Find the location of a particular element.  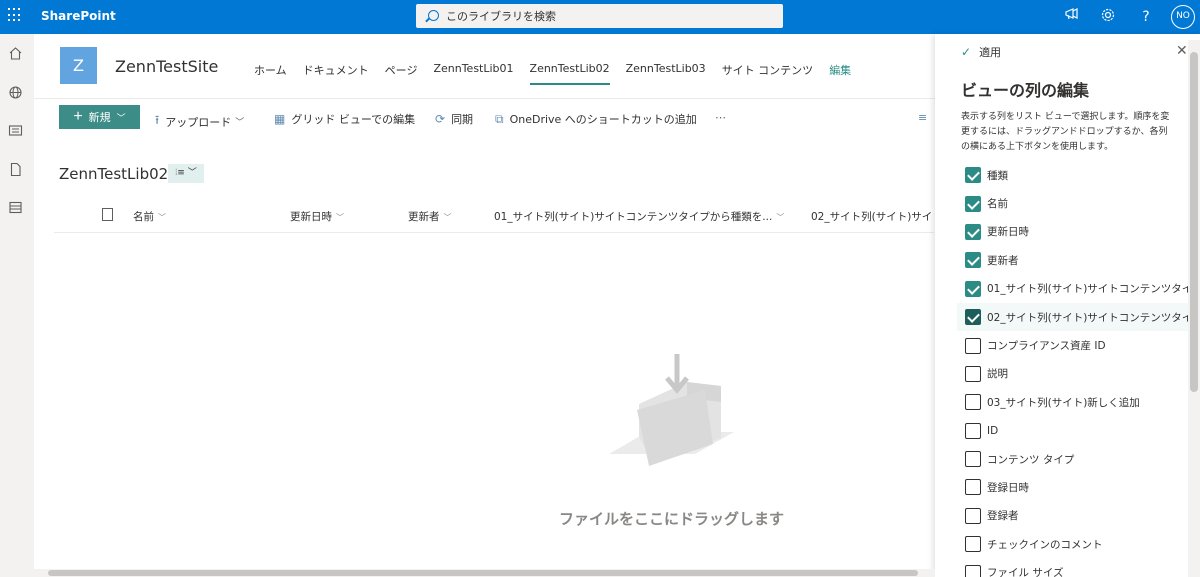

column-header-modified-by: 更新者 ﹀ is located at coordinates (430, 216).